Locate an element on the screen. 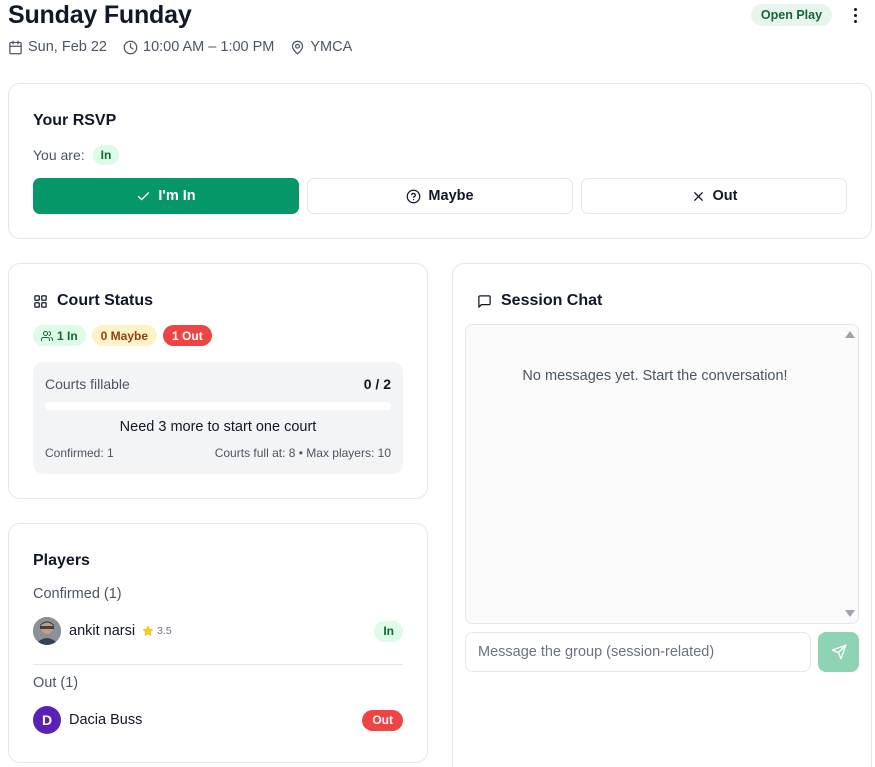 The height and width of the screenshot is (767, 875). check-icon is located at coordinates (144, 195).